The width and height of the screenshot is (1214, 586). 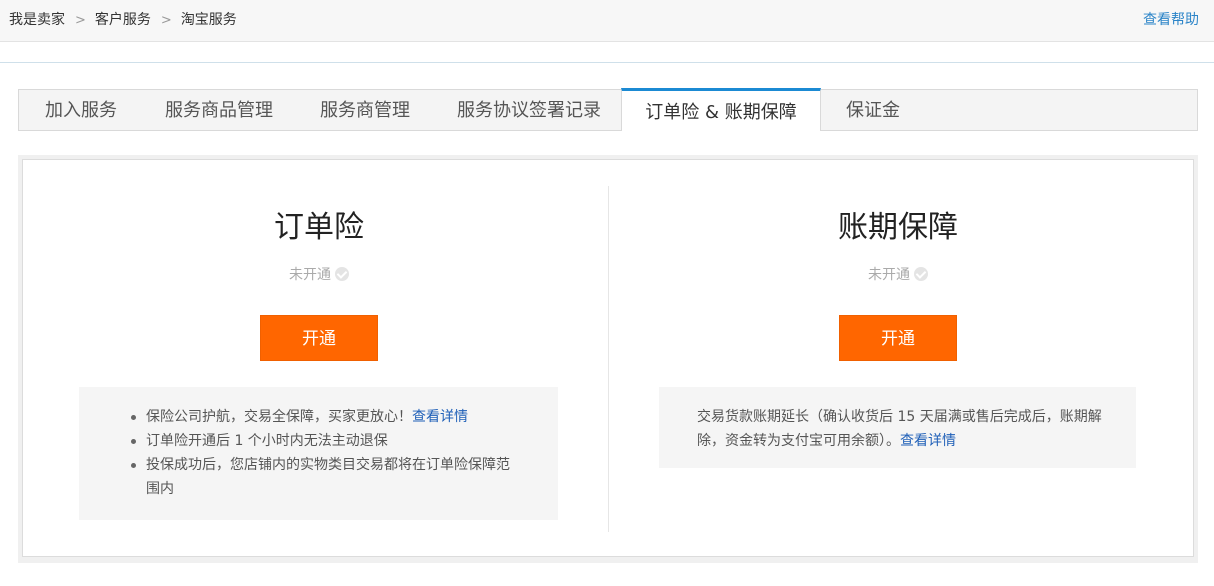 What do you see at coordinates (898, 227) in the screenshot?
I see `payment-term-title: 账期保障` at bounding box center [898, 227].